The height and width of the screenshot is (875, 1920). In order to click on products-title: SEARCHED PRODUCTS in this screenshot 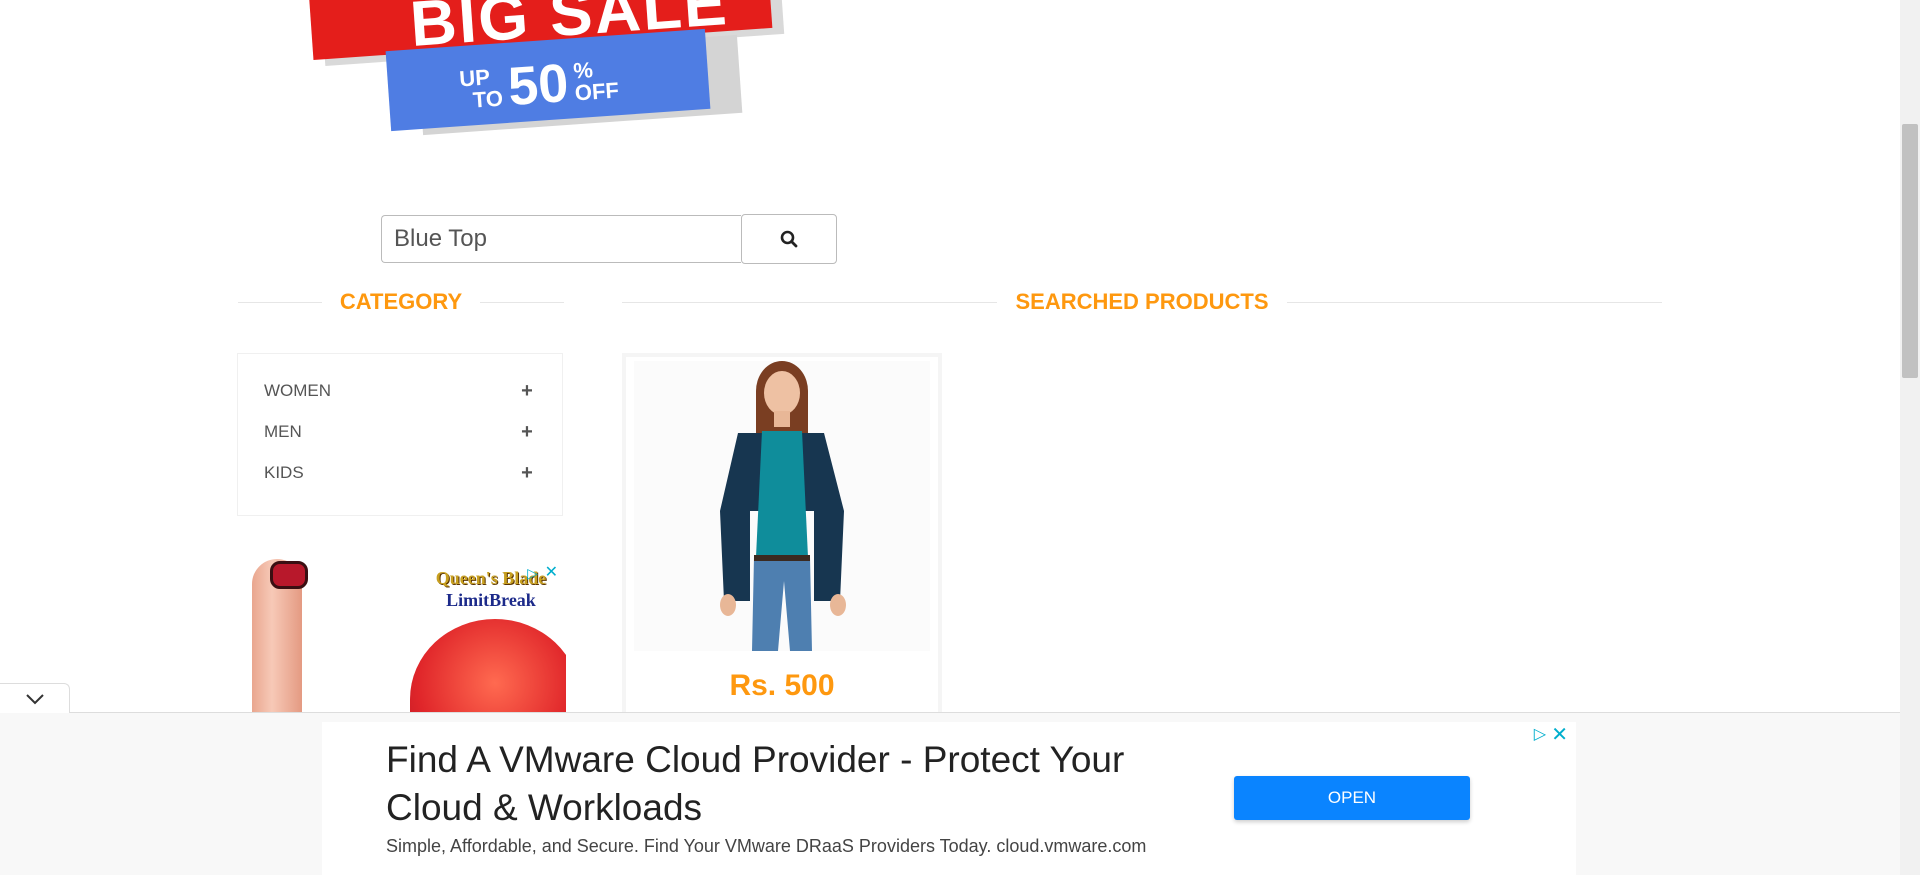, I will do `click(1142, 301)`.